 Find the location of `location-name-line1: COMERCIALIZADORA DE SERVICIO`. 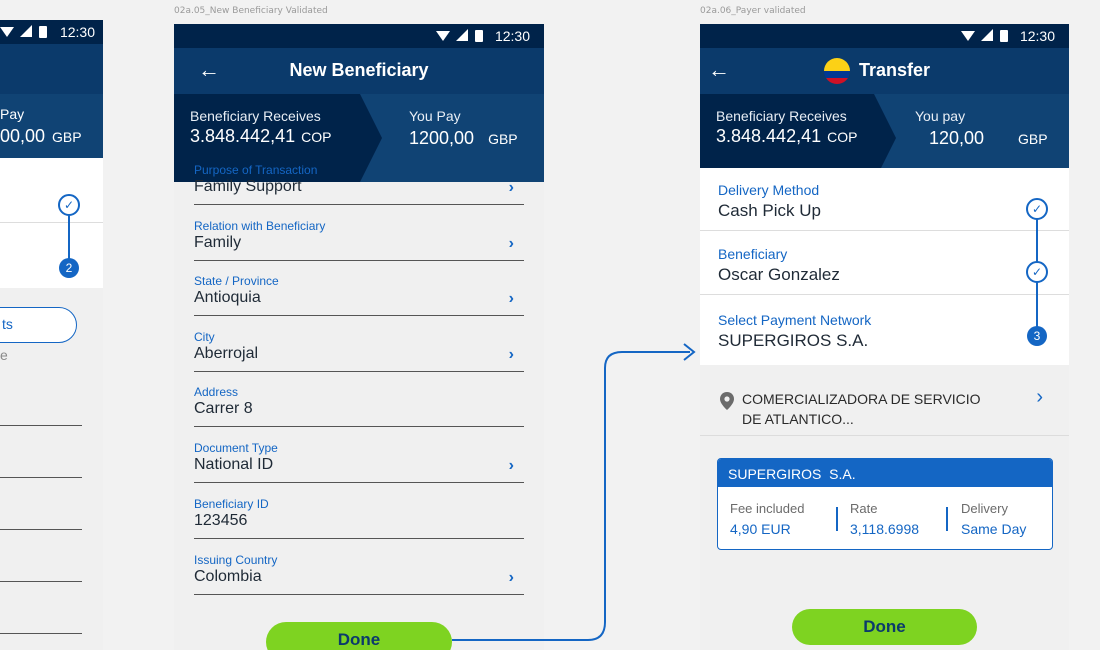

location-name-line1: COMERCIALIZADORA DE SERVICIO is located at coordinates (861, 399).